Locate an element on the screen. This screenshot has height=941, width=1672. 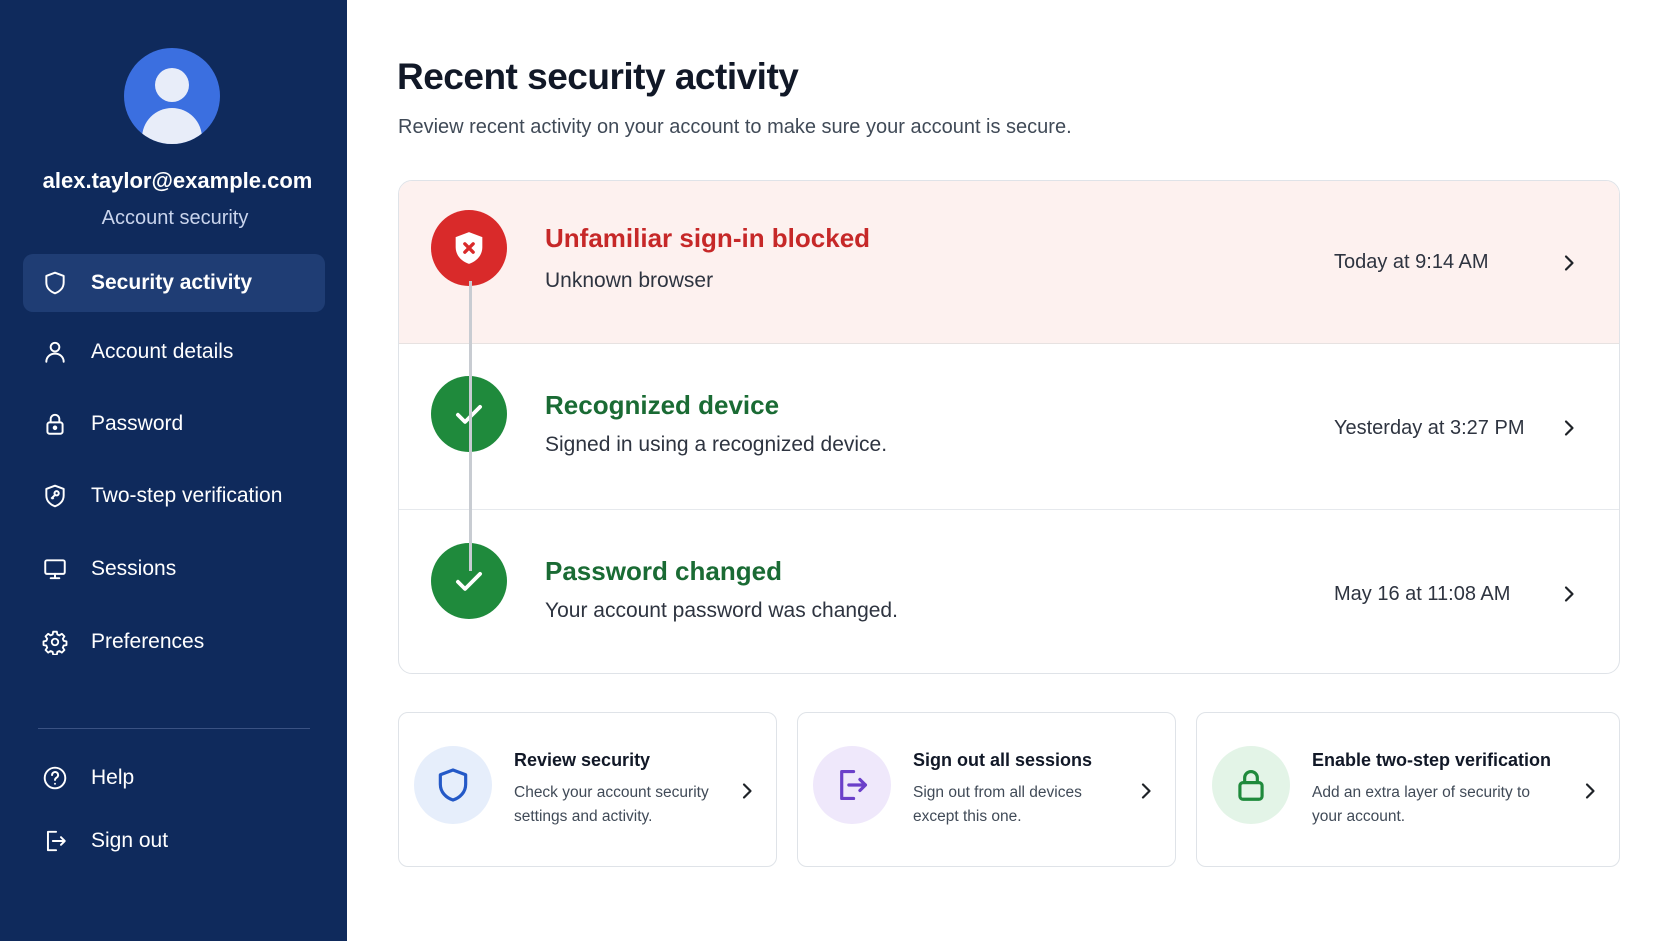
activity-title: Password changed is located at coordinates (663, 571).